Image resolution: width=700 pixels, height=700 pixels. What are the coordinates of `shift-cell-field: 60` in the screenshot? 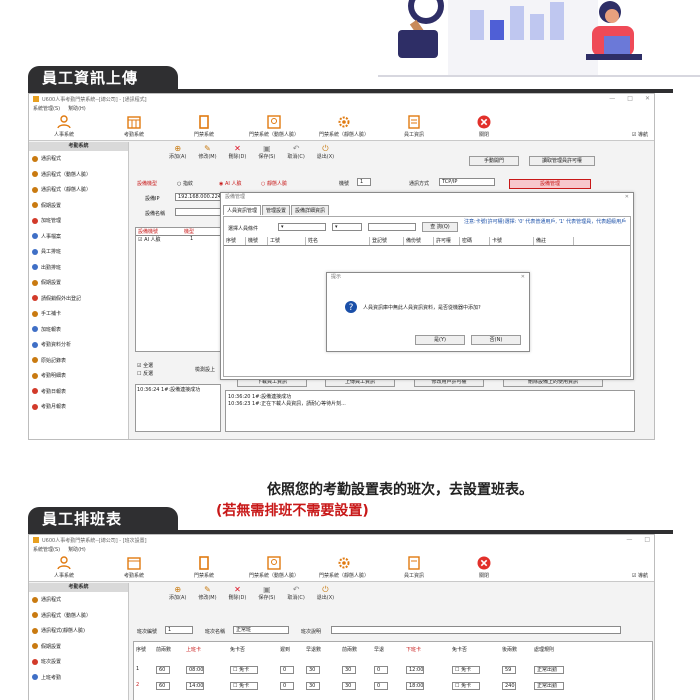 It's located at (163, 686).